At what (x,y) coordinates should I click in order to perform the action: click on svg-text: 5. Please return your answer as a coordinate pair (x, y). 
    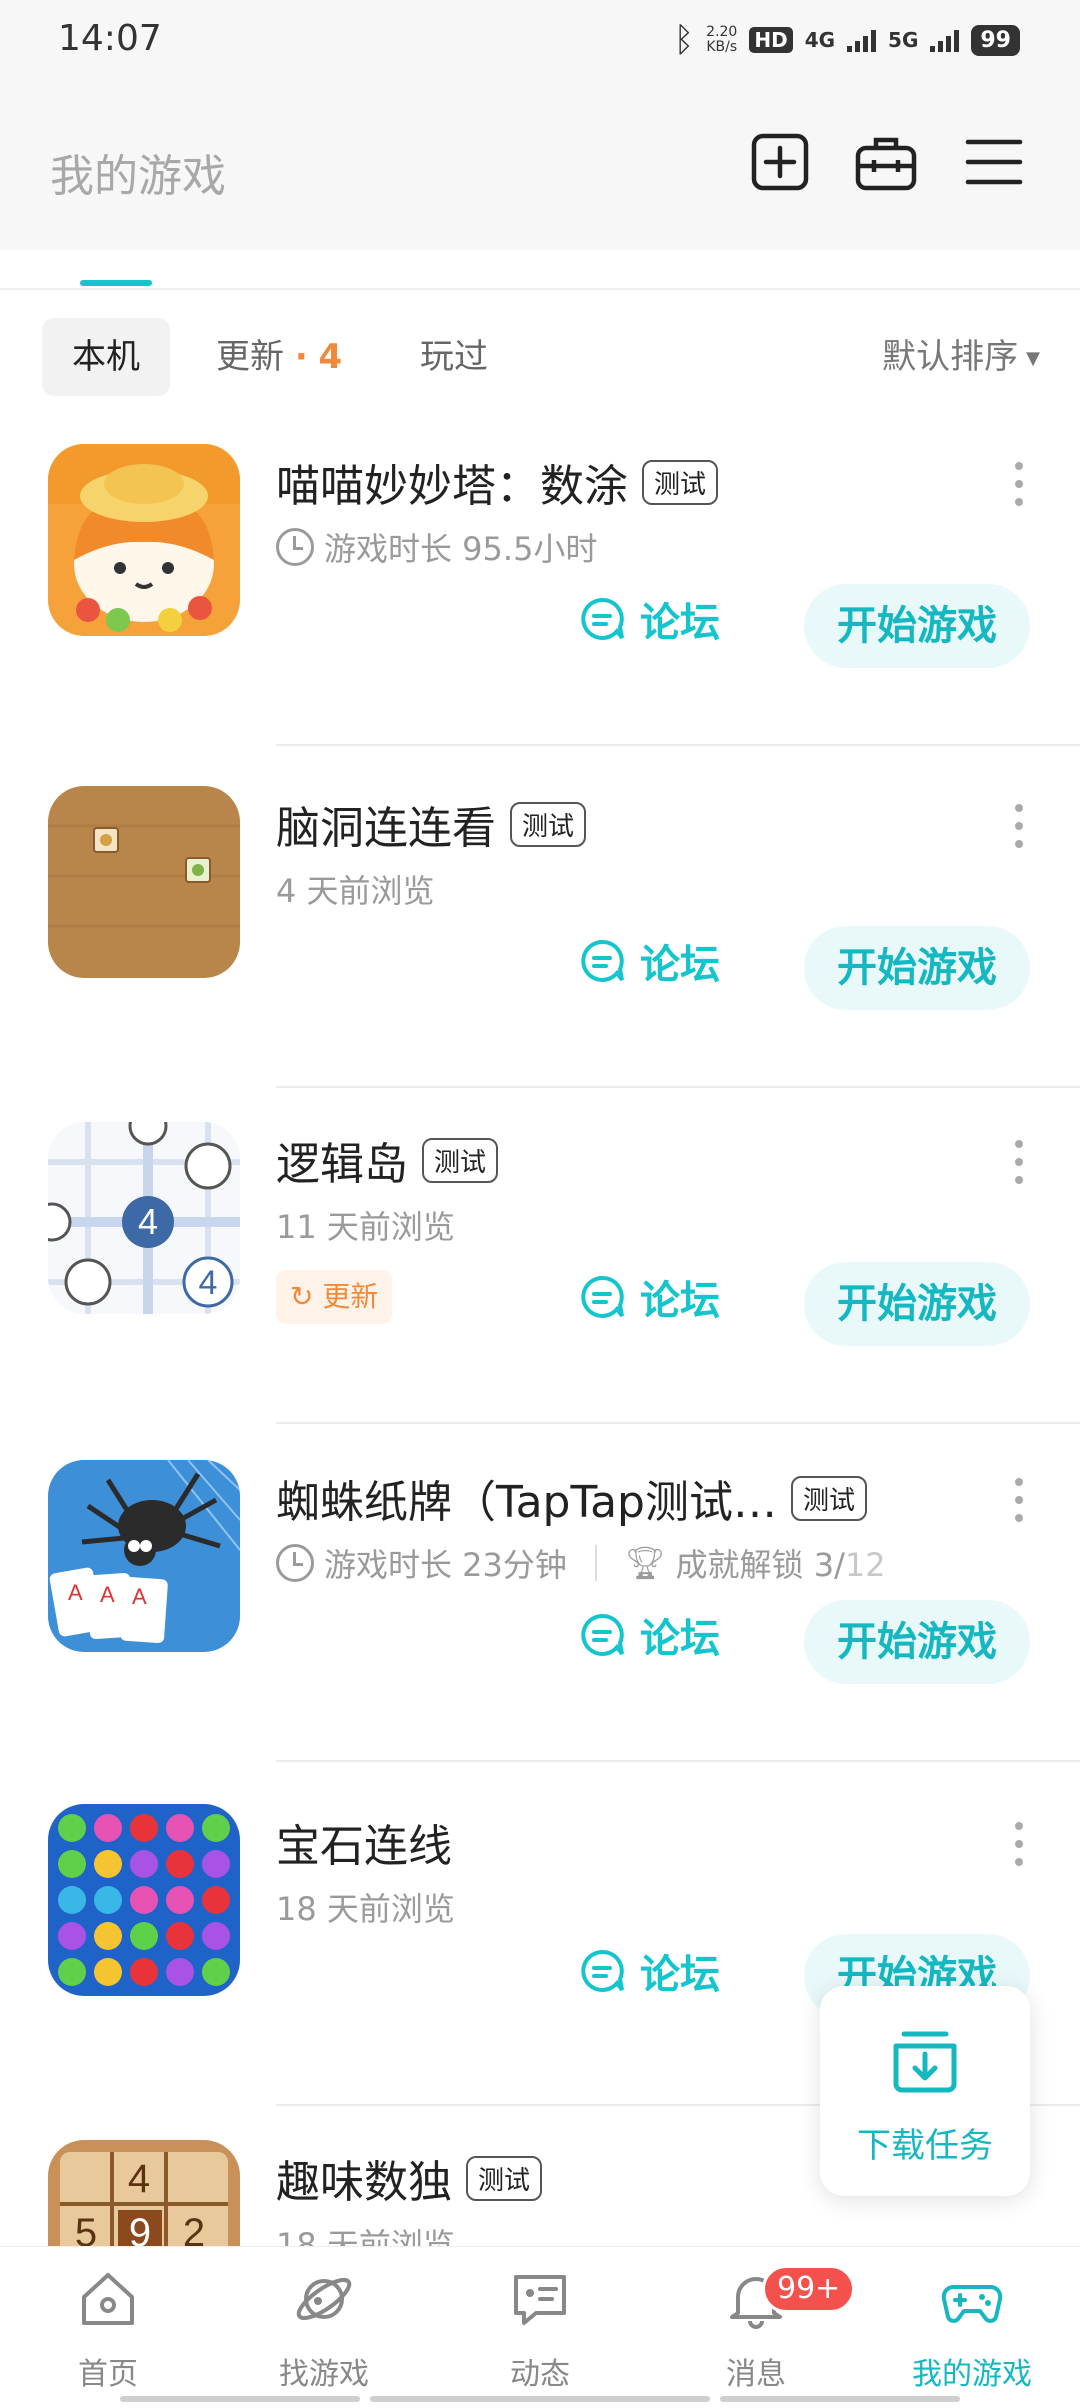
    Looking at the image, I should click on (86, 2228).